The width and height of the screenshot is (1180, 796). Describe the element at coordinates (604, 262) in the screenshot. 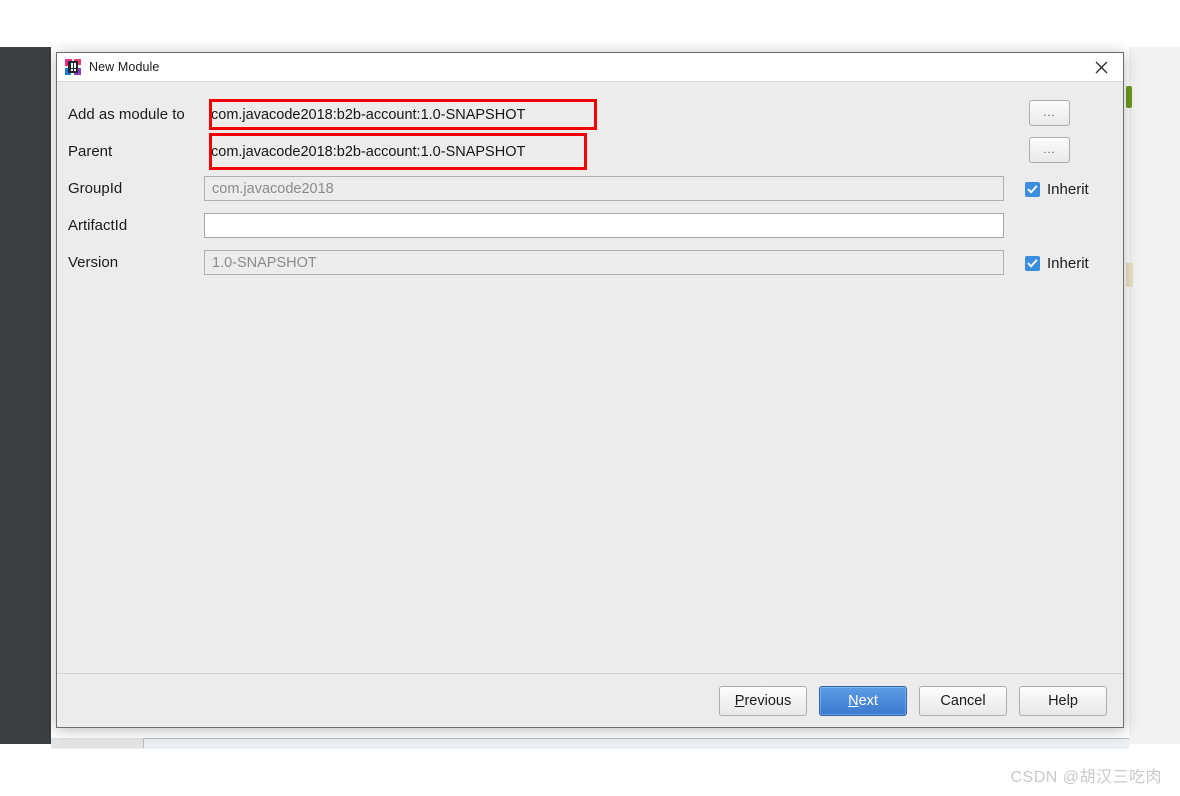

I see `version-input: 1.0-SNAPSHOT` at that location.